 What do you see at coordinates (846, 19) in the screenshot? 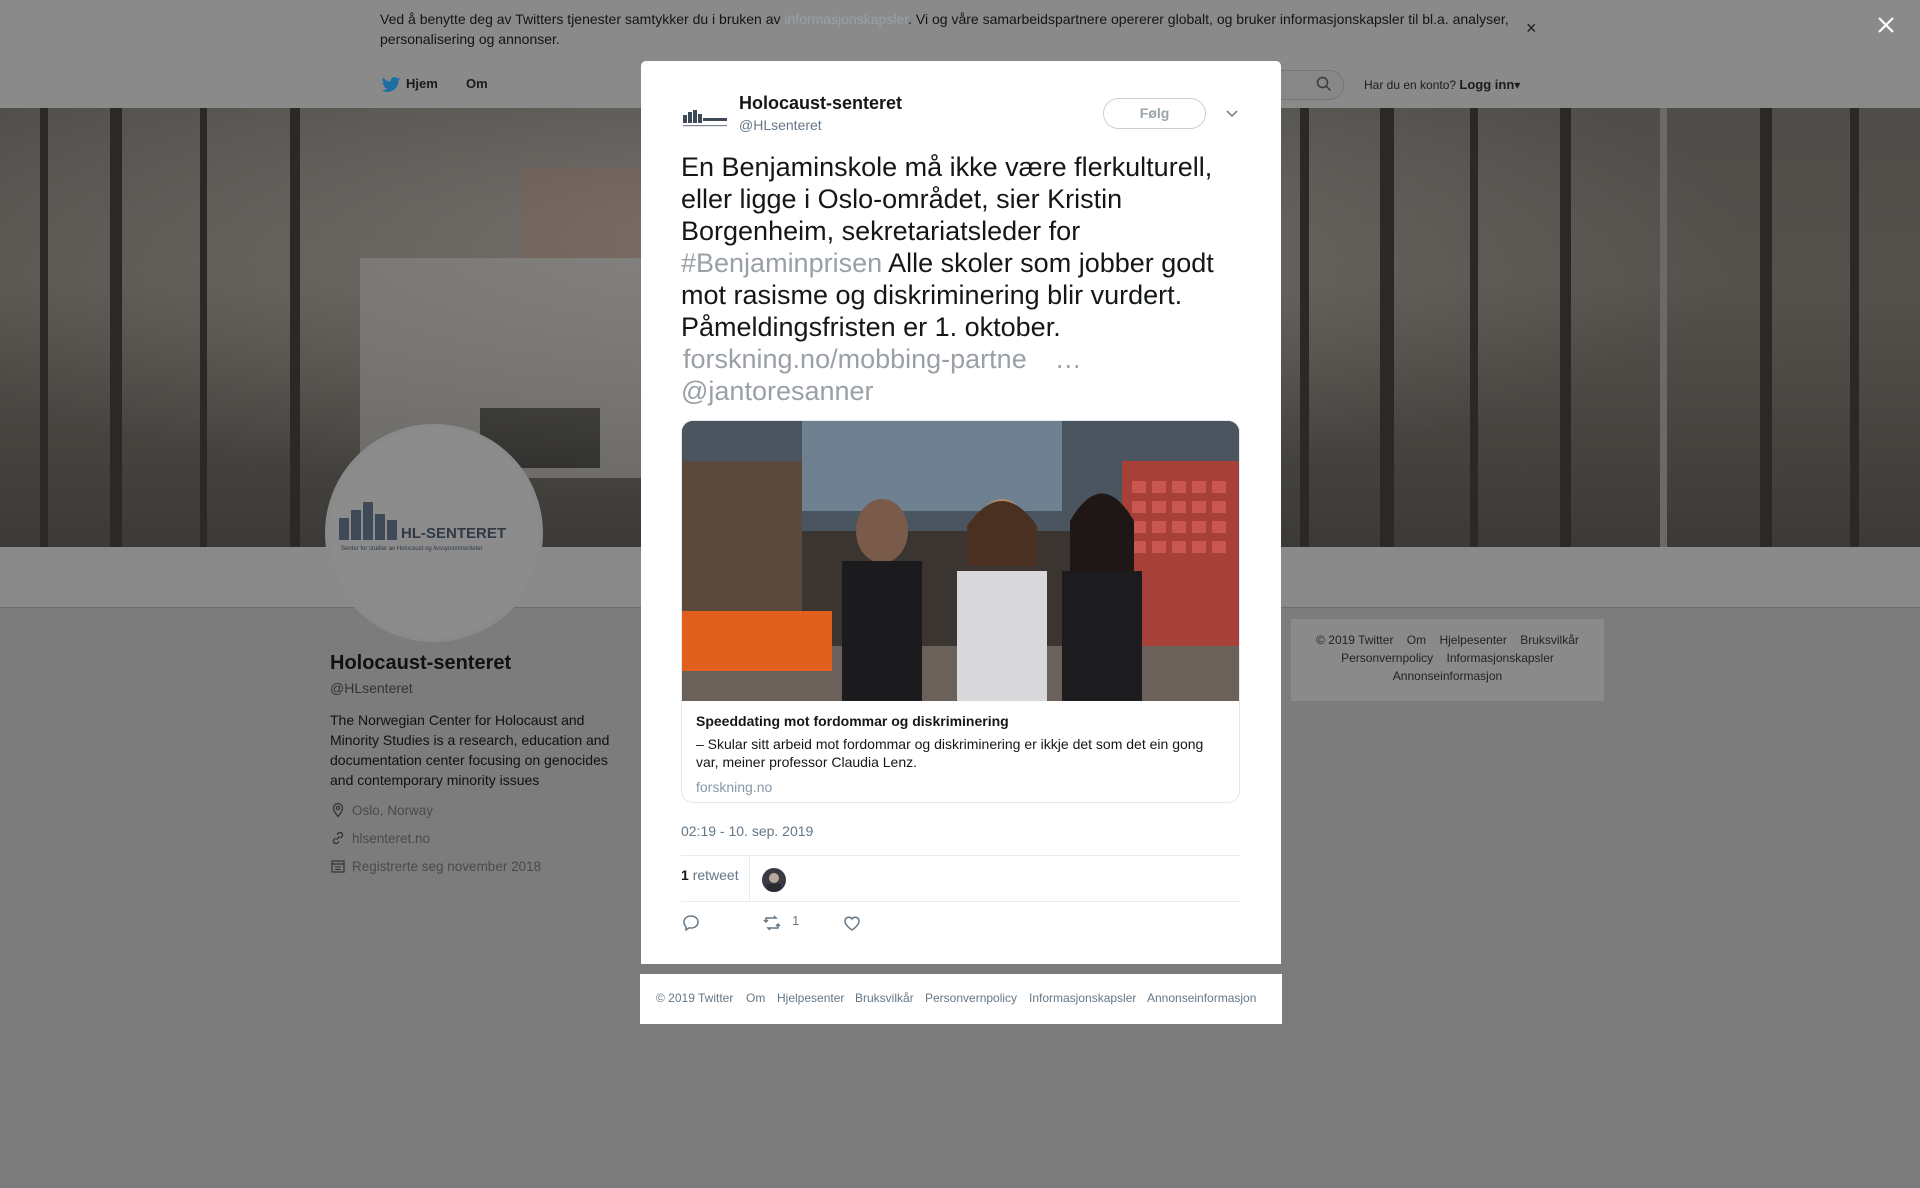
I see `cookie-policy-link: informasjonskapsler` at bounding box center [846, 19].